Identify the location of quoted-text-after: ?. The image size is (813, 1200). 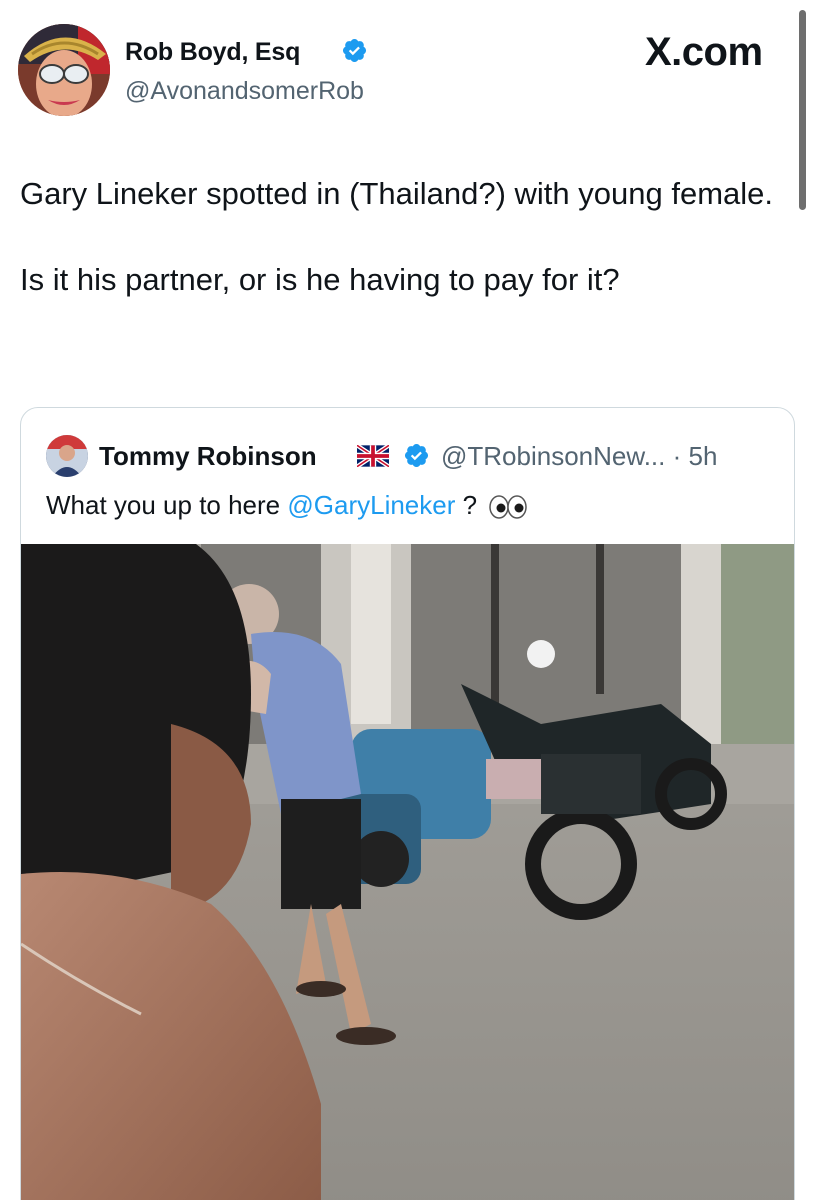
(466, 505).